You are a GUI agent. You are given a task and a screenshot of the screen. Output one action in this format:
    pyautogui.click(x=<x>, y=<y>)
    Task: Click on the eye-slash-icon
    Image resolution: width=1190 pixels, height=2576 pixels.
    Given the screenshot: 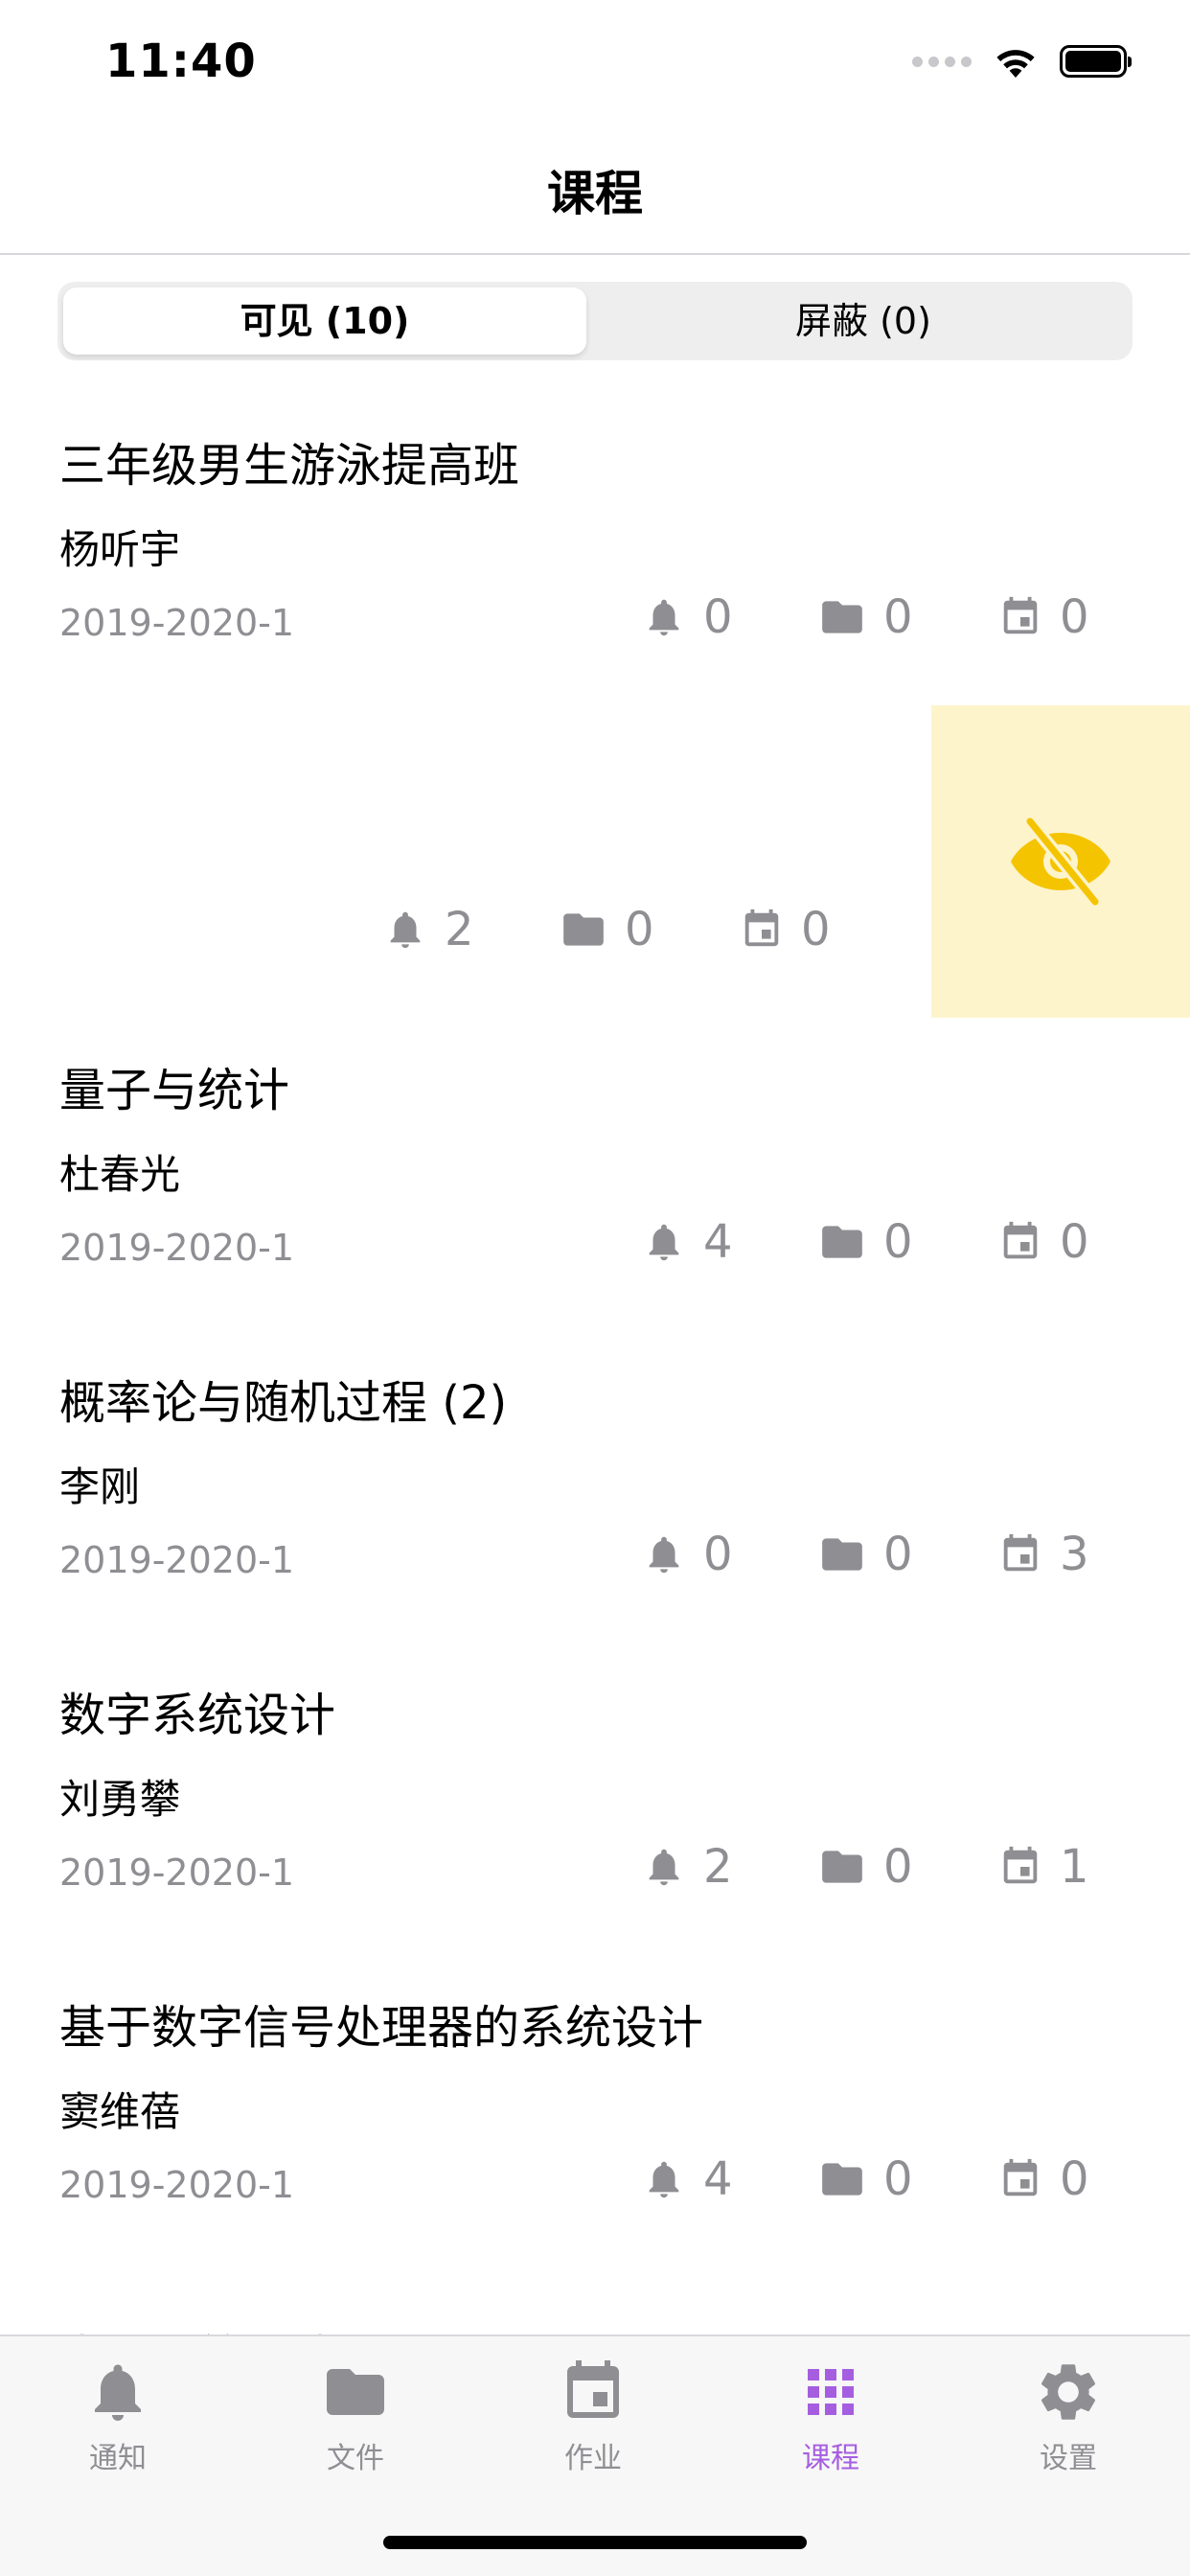 What is the action you would take?
    pyautogui.click(x=1061, y=861)
    